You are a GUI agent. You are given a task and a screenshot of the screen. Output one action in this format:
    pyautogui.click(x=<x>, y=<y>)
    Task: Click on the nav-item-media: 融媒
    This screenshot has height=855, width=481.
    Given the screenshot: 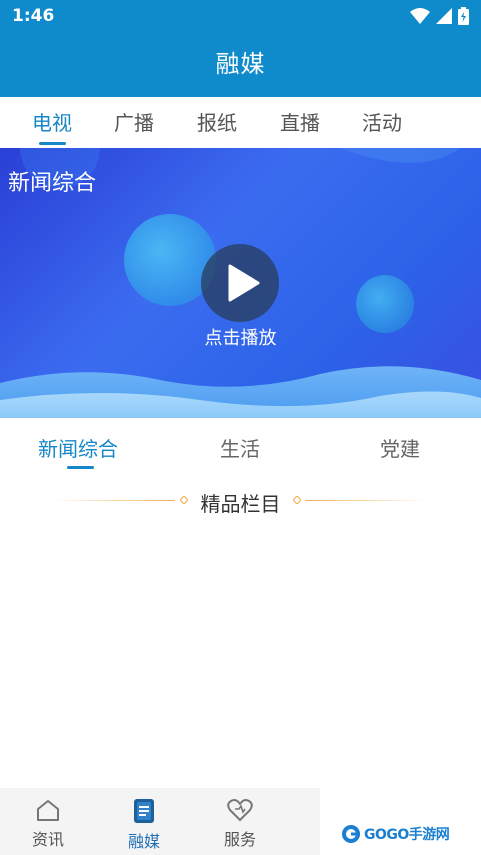 What is the action you would take?
    pyautogui.click(x=144, y=825)
    